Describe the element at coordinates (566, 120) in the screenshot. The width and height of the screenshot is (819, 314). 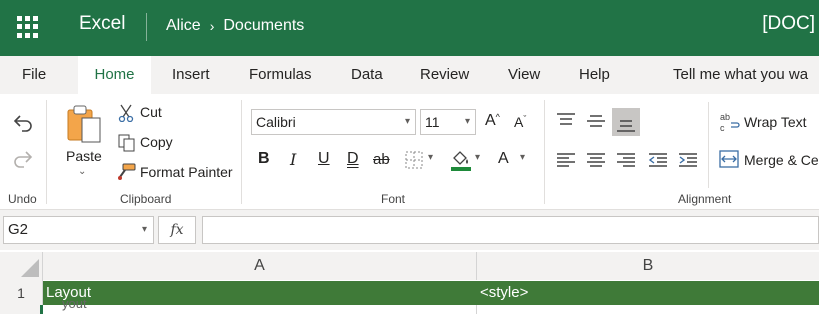
I see `align-top-icon` at that location.